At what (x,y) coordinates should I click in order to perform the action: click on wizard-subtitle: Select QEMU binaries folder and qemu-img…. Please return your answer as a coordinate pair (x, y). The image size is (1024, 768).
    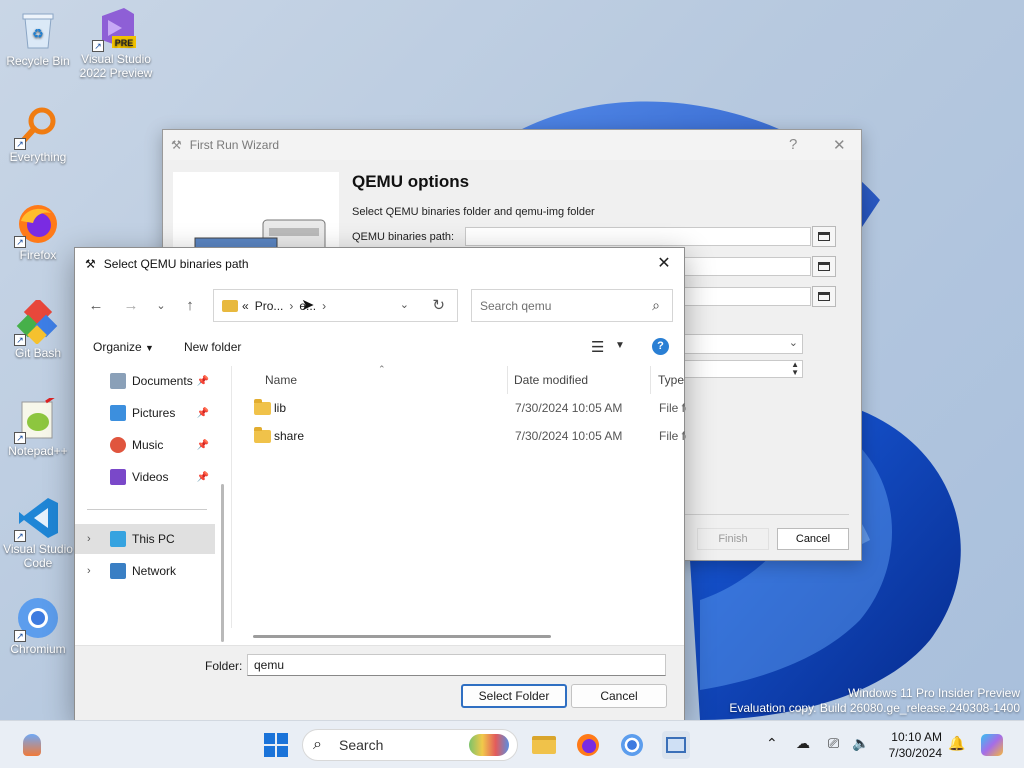
    Looking at the image, I should click on (473, 212).